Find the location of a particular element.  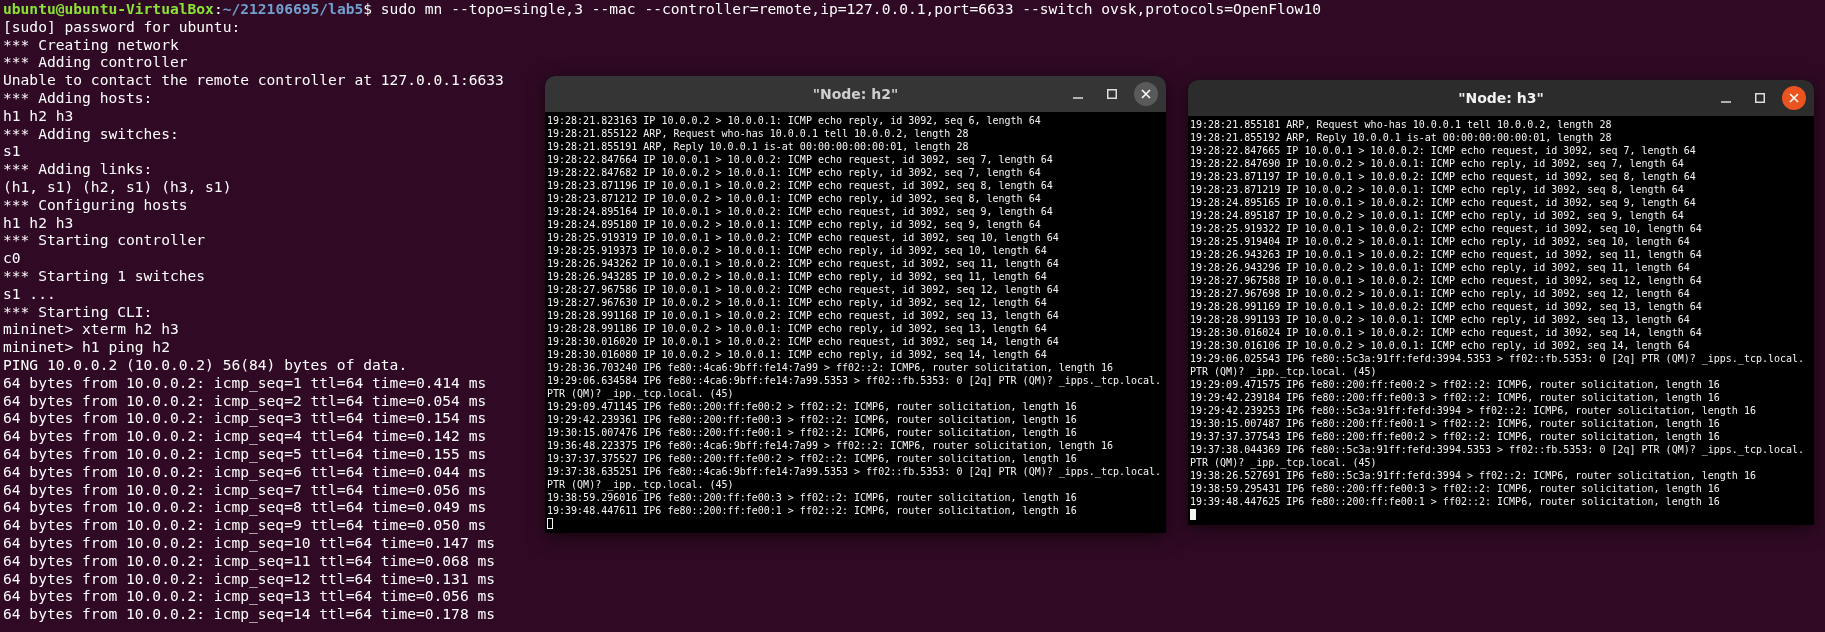

terminal-line: 64 bytes from 10.0.0.2: icmp_seq=12 ttl=64 time=0.131 ms is located at coordinates (249, 578).